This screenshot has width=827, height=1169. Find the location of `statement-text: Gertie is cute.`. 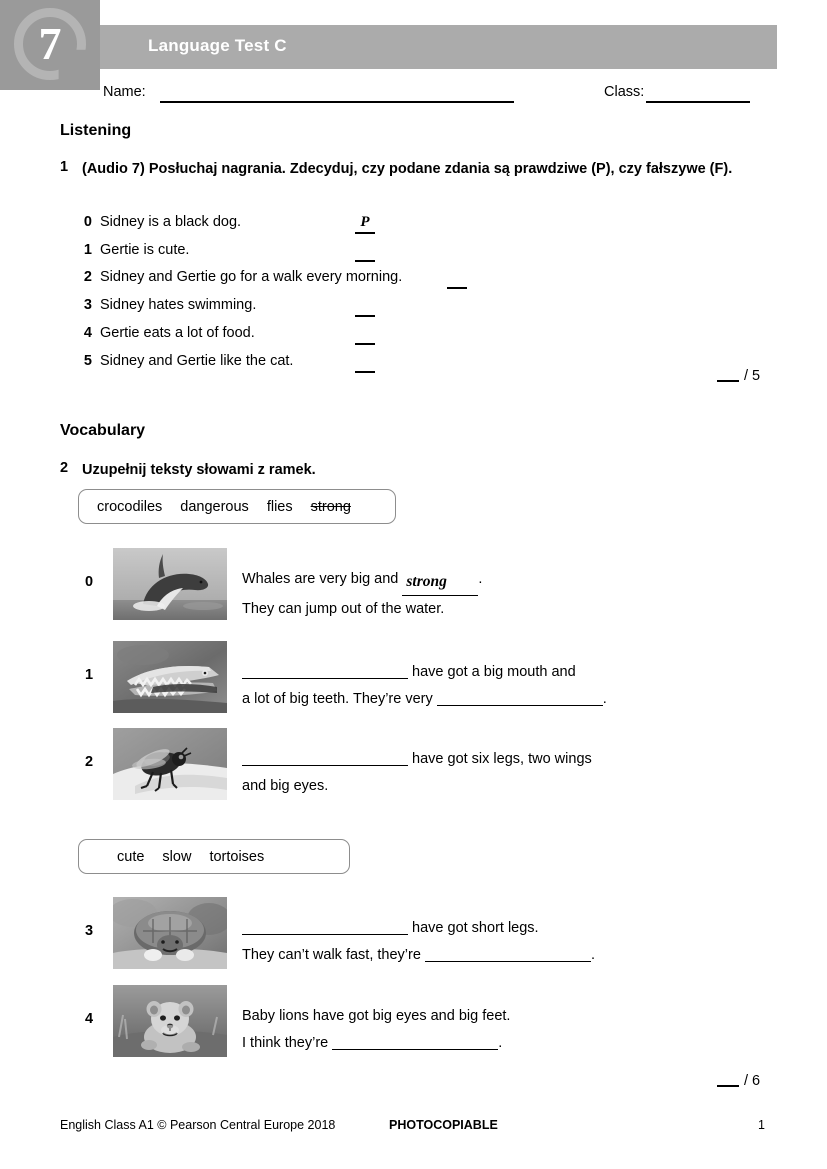

statement-text: Gertie is cute. is located at coordinates (145, 250).